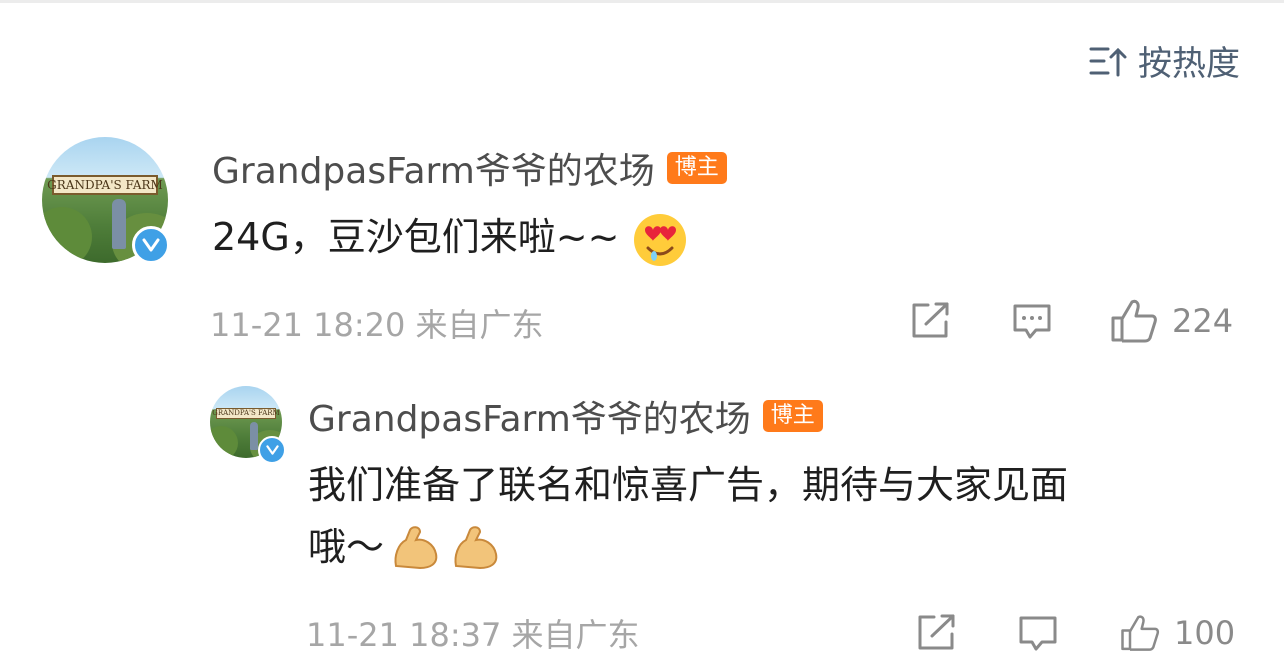 This screenshot has width=1284, height=672. I want to click on comment-text: 我们准备了联名和惊喜广告，期待与大家见面 哦～, so click(778, 516).